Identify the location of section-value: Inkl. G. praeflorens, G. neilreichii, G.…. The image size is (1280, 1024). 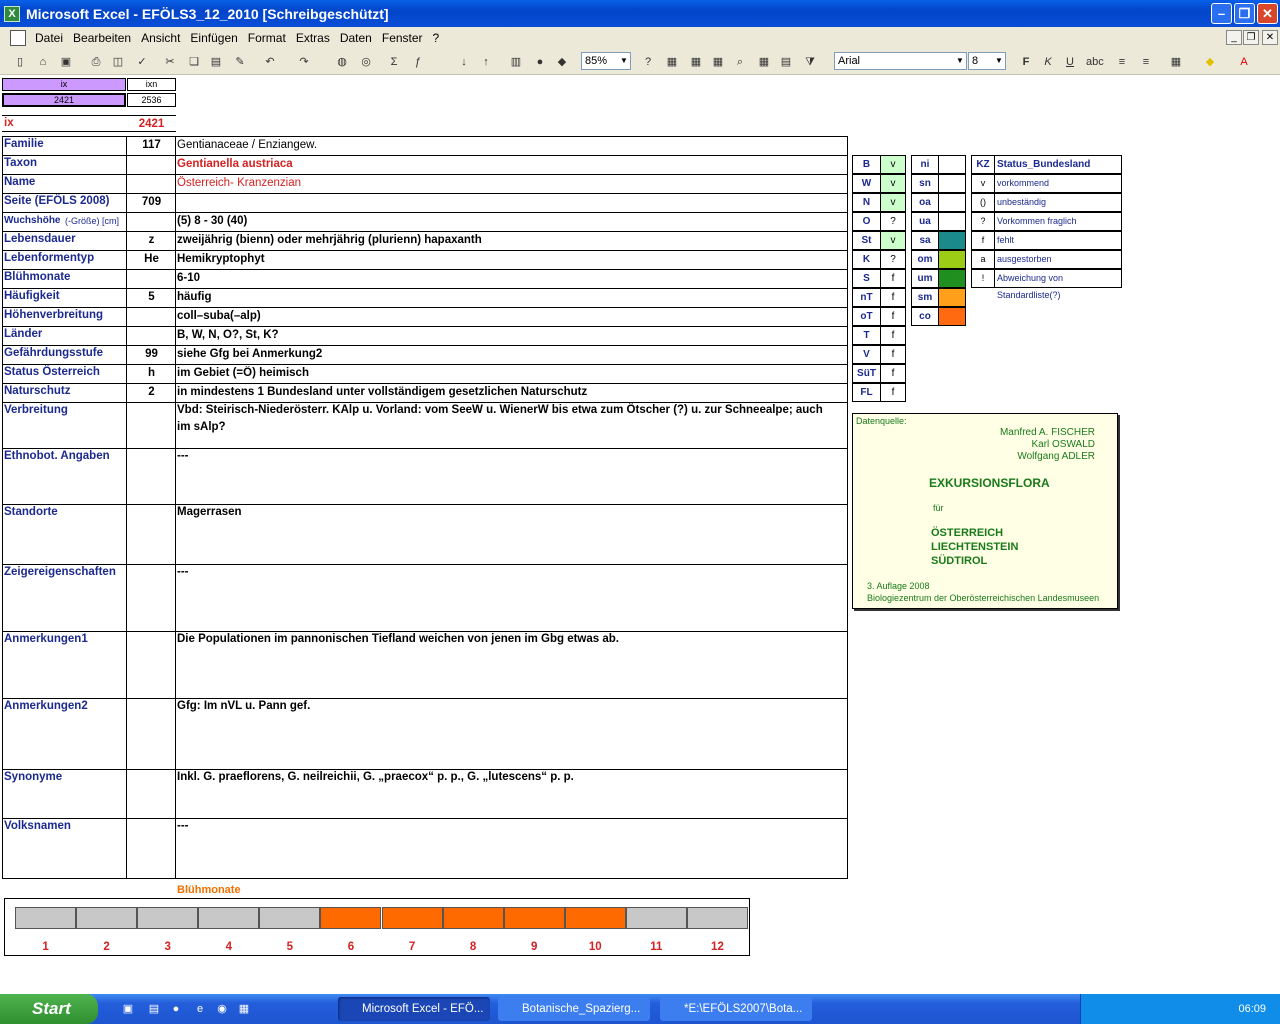
(512, 777).